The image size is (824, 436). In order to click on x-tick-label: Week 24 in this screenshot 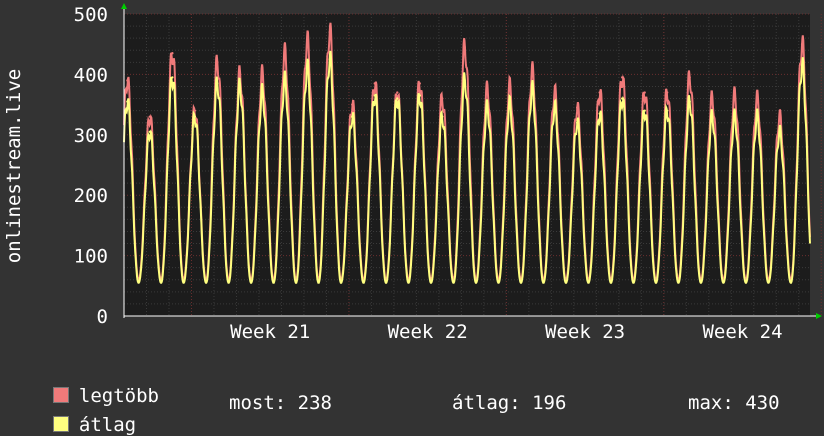, I will do `click(742, 332)`.